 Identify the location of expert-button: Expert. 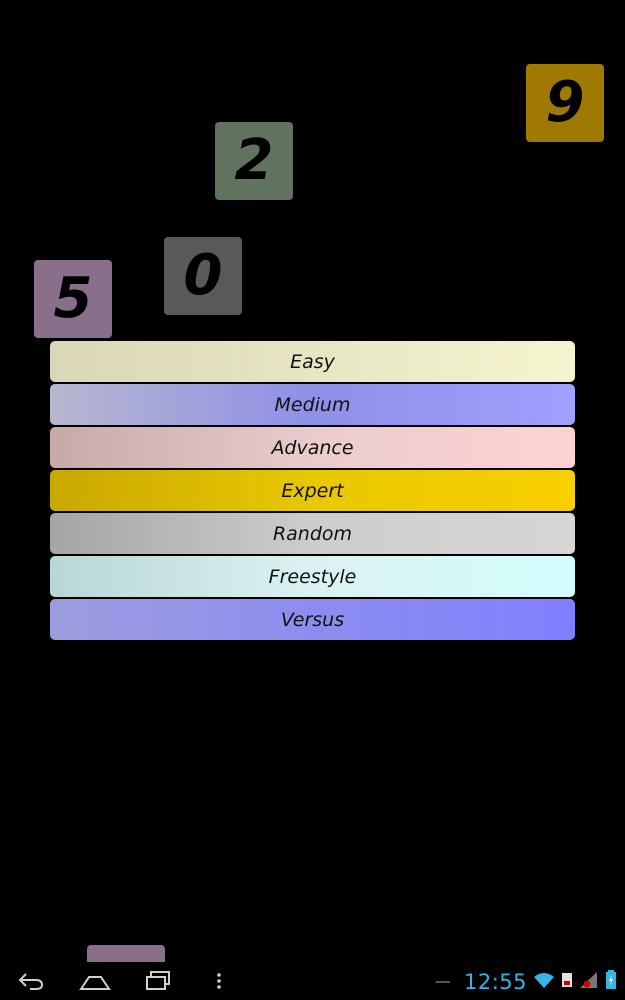
(312, 490).